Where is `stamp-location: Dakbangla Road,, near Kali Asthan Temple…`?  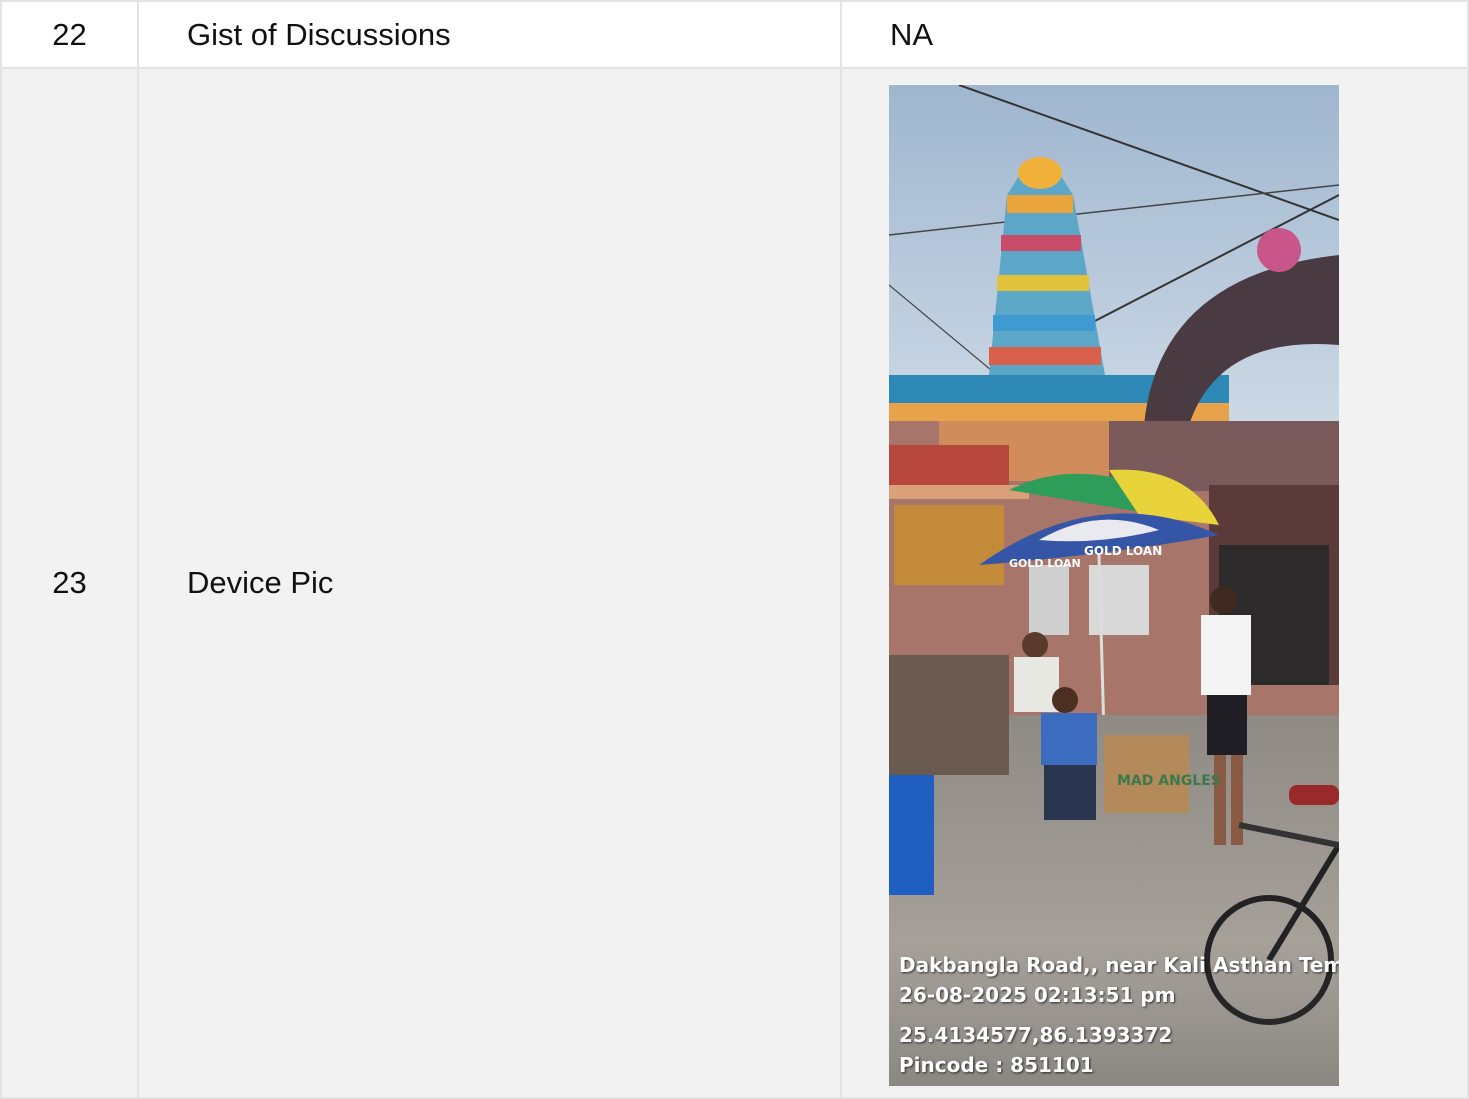 stamp-location: Dakbangla Road,, near Kali Asthan Temple… is located at coordinates (1119, 965).